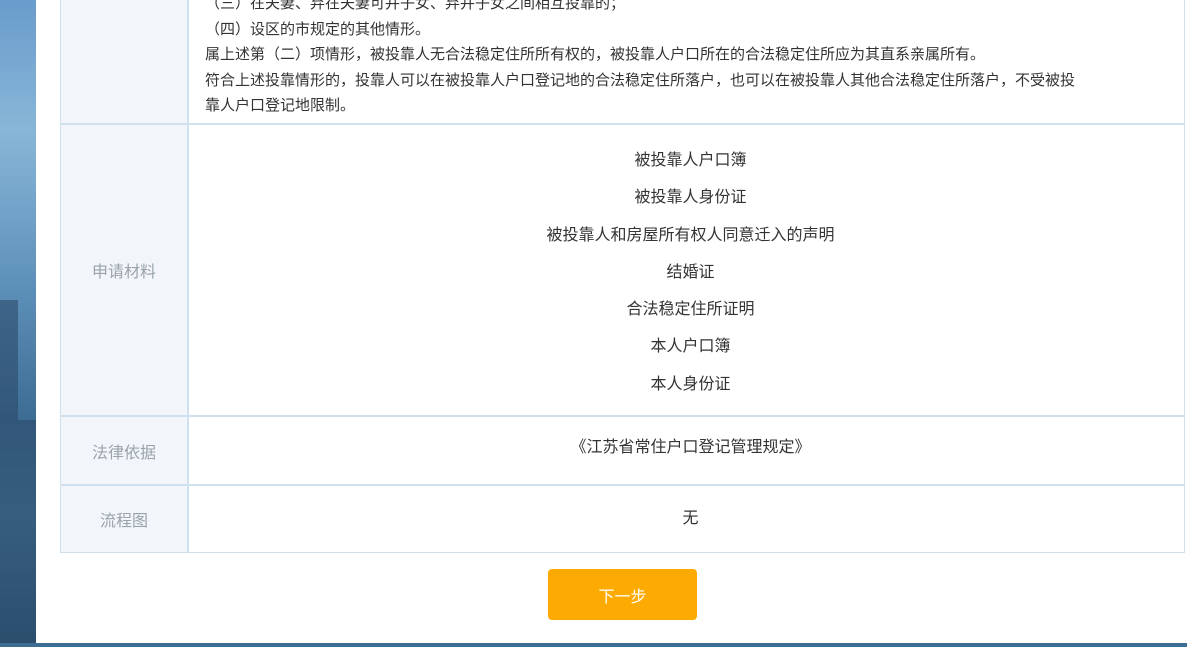 Image resolution: width=1187 pixels, height=647 pixels. I want to click on material-item: 被投靠人户口簿, so click(690, 159).